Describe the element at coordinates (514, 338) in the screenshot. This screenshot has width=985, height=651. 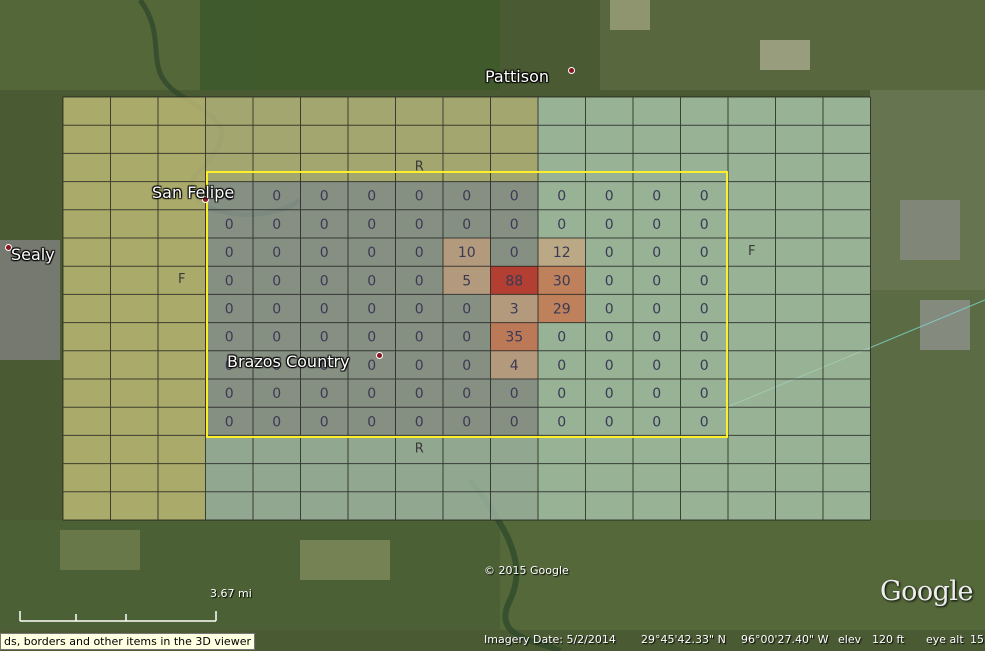
I see `cell-value: 35` at that location.